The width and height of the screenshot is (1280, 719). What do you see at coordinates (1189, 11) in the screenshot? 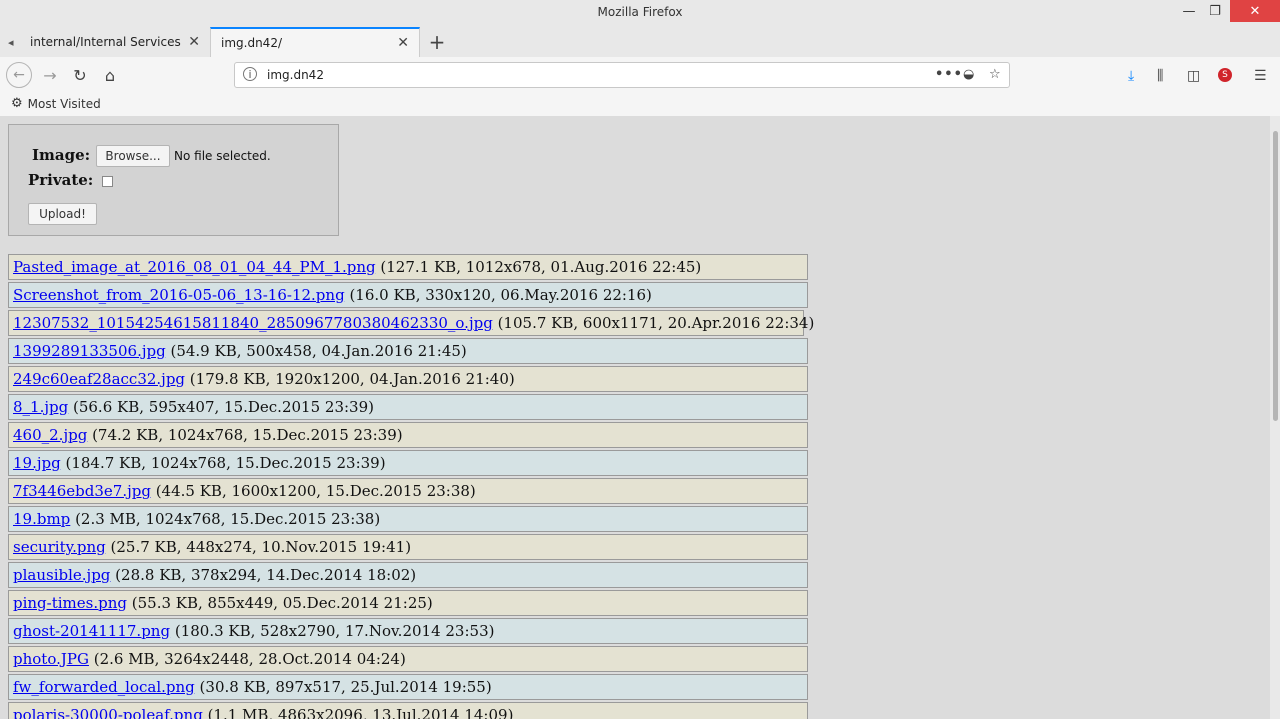
I see `minimize-button: —` at bounding box center [1189, 11].